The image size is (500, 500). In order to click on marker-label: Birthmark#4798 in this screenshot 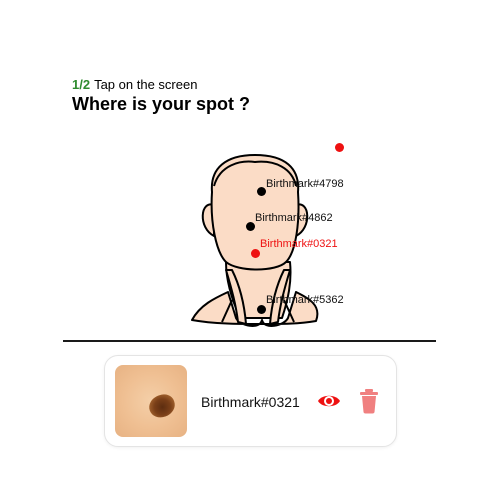, I will do `click(305, 184)`.